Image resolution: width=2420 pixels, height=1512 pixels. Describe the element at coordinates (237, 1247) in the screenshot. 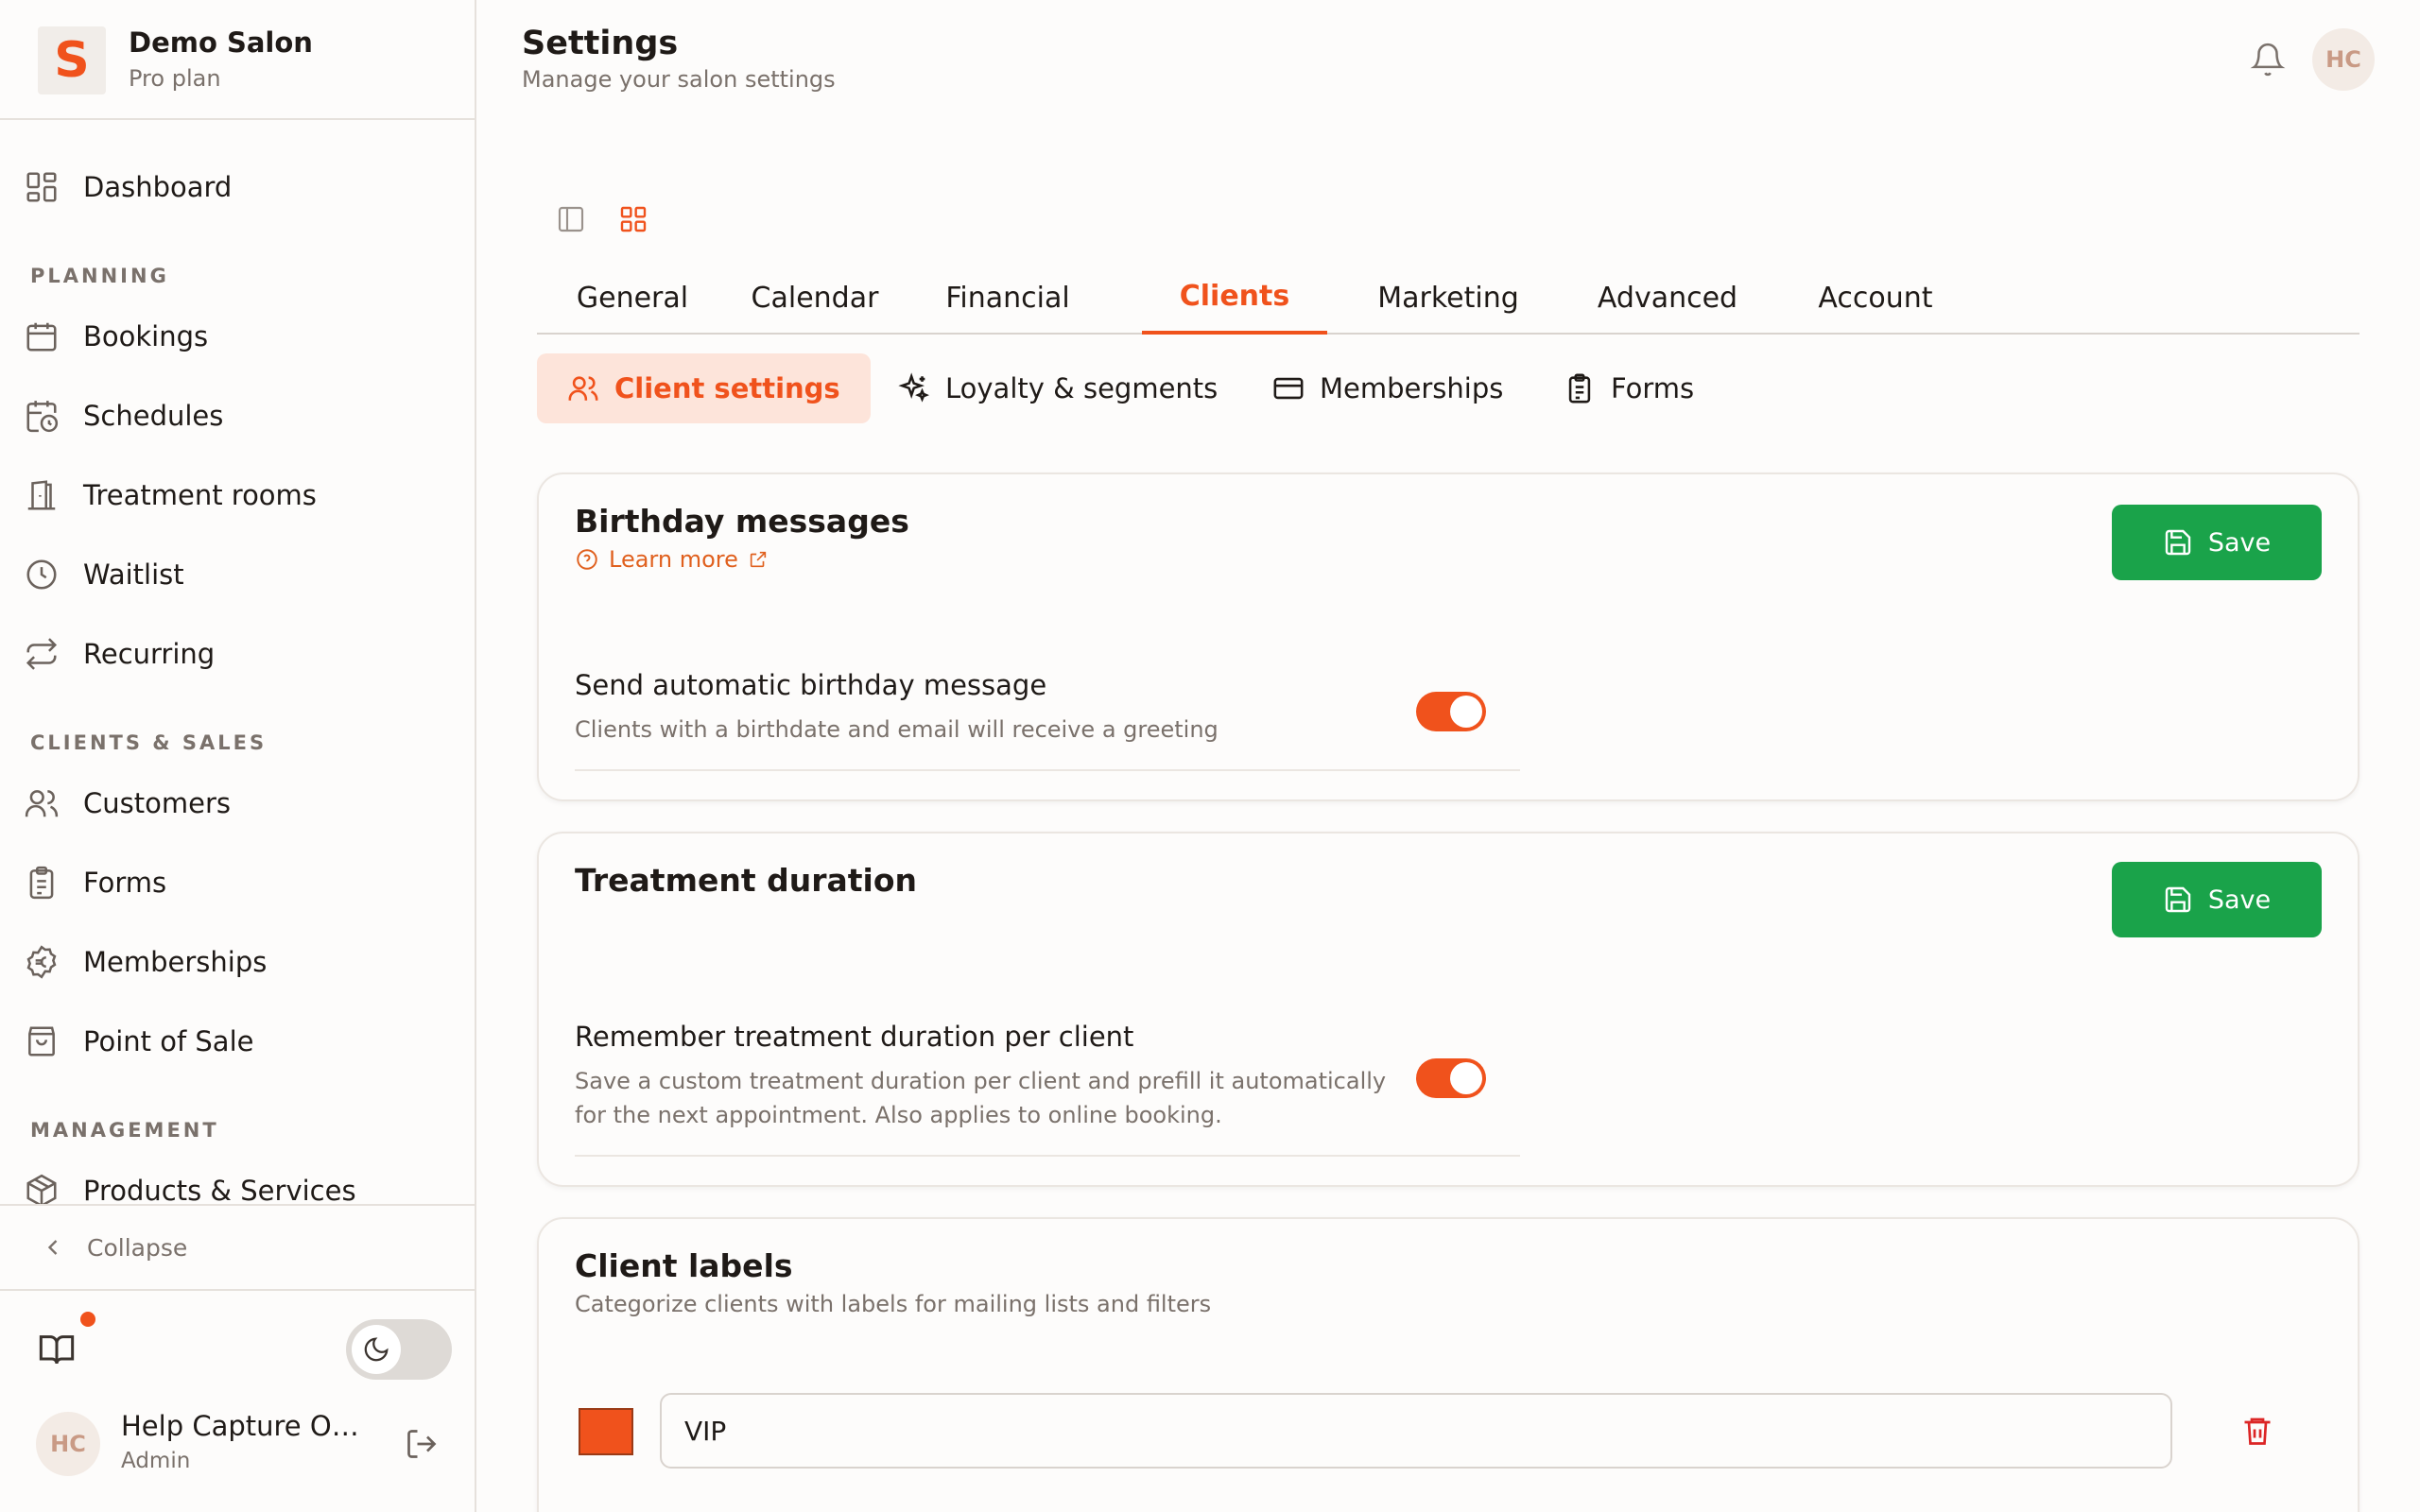

I see `collapse-button: Collapse` at that location.